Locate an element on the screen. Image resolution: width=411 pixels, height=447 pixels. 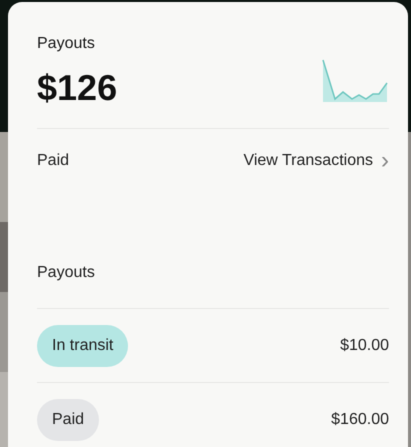
view-transactions-link: View Transactions › is located at coordinates (316, 161).